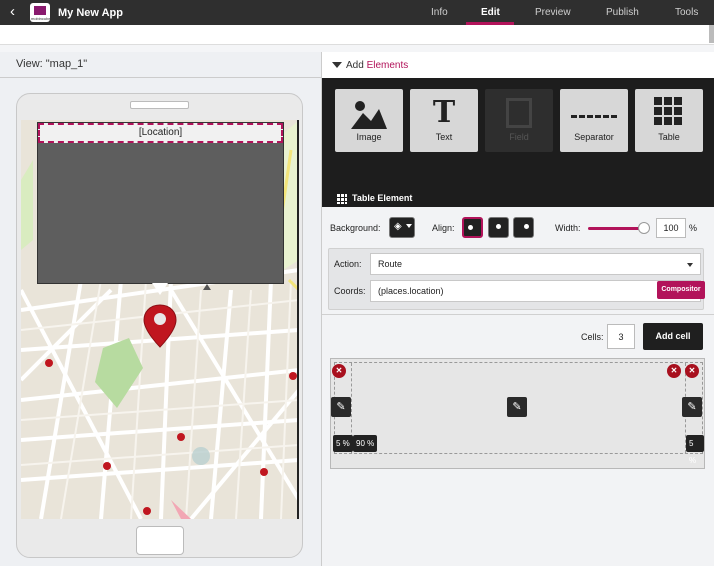 The height and width of the screenshot is (566, 714). What do you see at coordinates (439, 12) in the screenshot?
I see `tab-info: Info` at bounding box center [439, 12].